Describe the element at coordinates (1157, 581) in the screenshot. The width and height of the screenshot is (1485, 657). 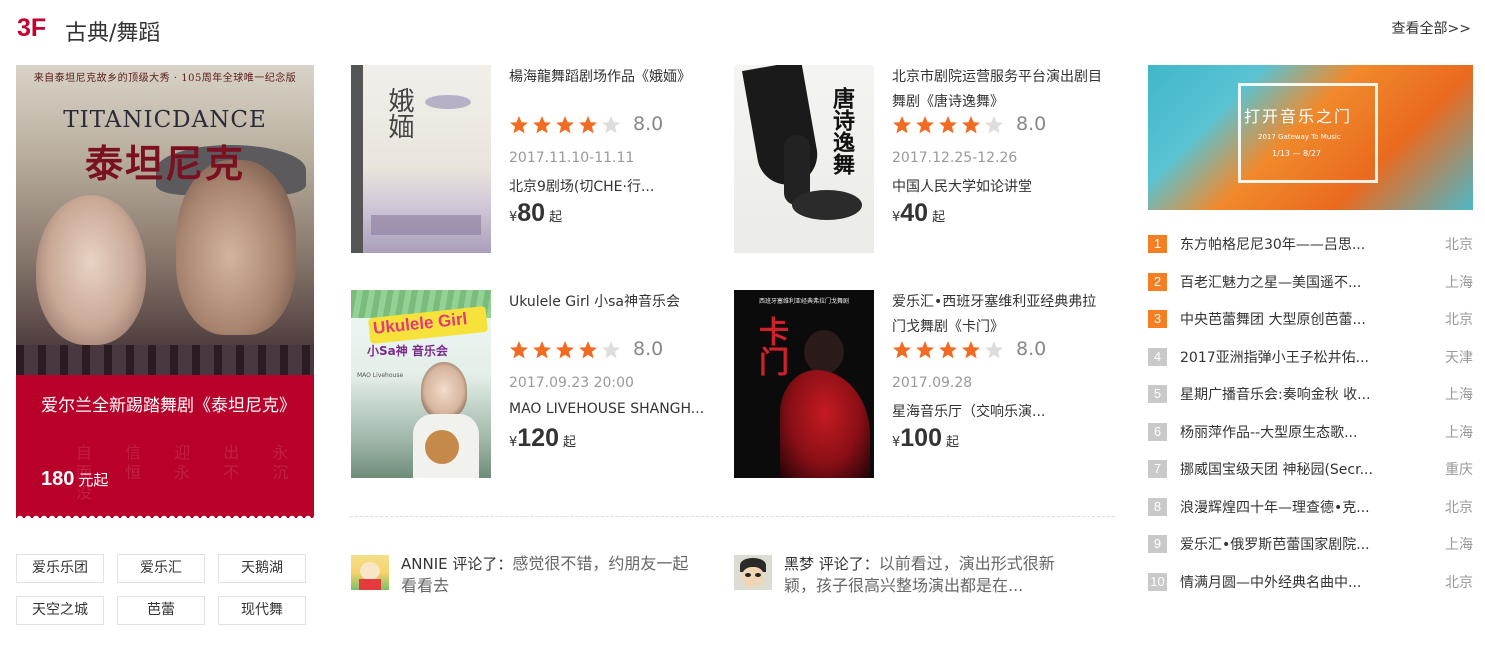
I see `rank-number: 10` at that location.